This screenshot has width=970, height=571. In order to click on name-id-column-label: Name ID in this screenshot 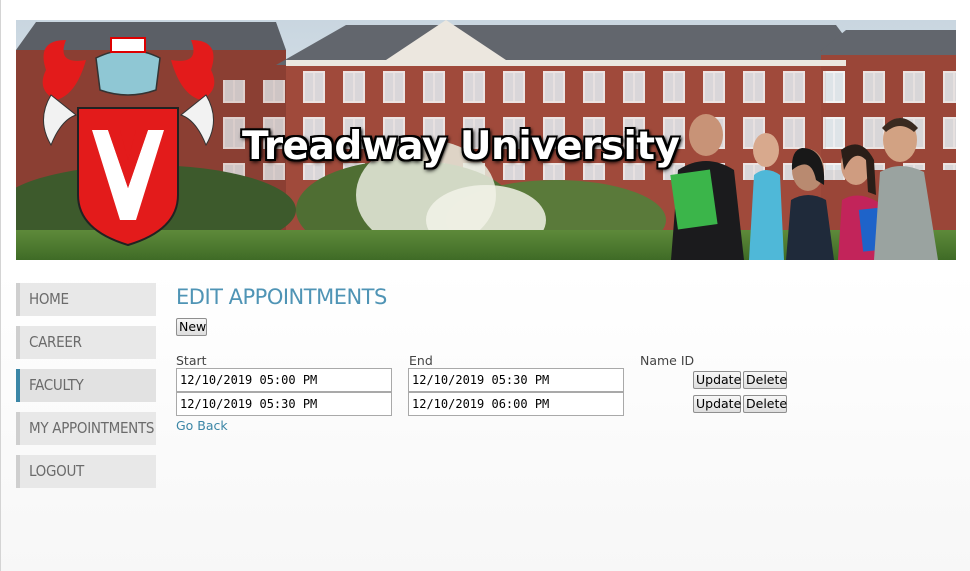, I will do `click(667, 360)`.